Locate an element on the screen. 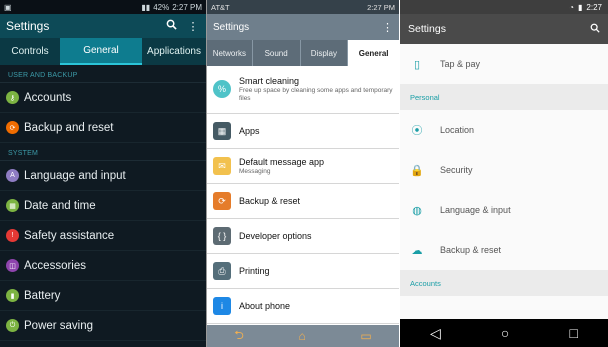  settings-item: i About phone is located at coordinates (303, 306).